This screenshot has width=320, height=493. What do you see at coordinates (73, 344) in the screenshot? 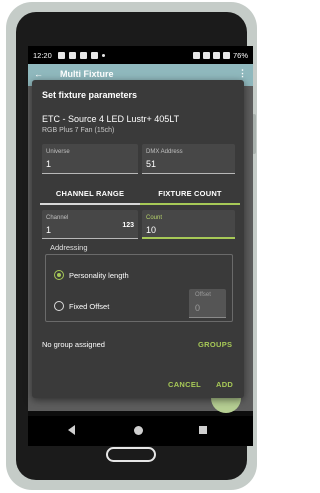
I see `group-status-text: No group assigned` at bounding box center [73, 344].